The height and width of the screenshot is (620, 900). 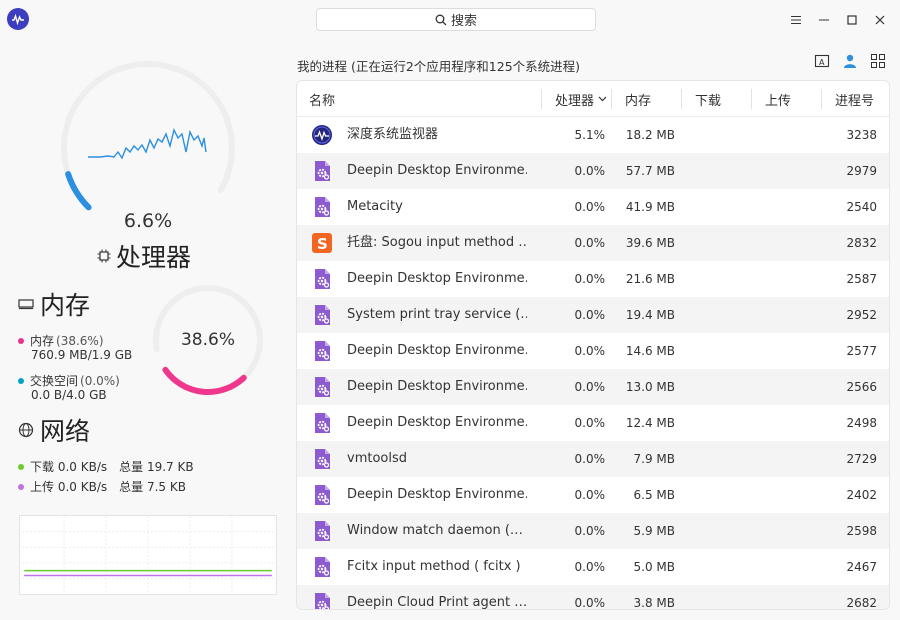 I want to click on user-icon, so click(x=850, y=61).